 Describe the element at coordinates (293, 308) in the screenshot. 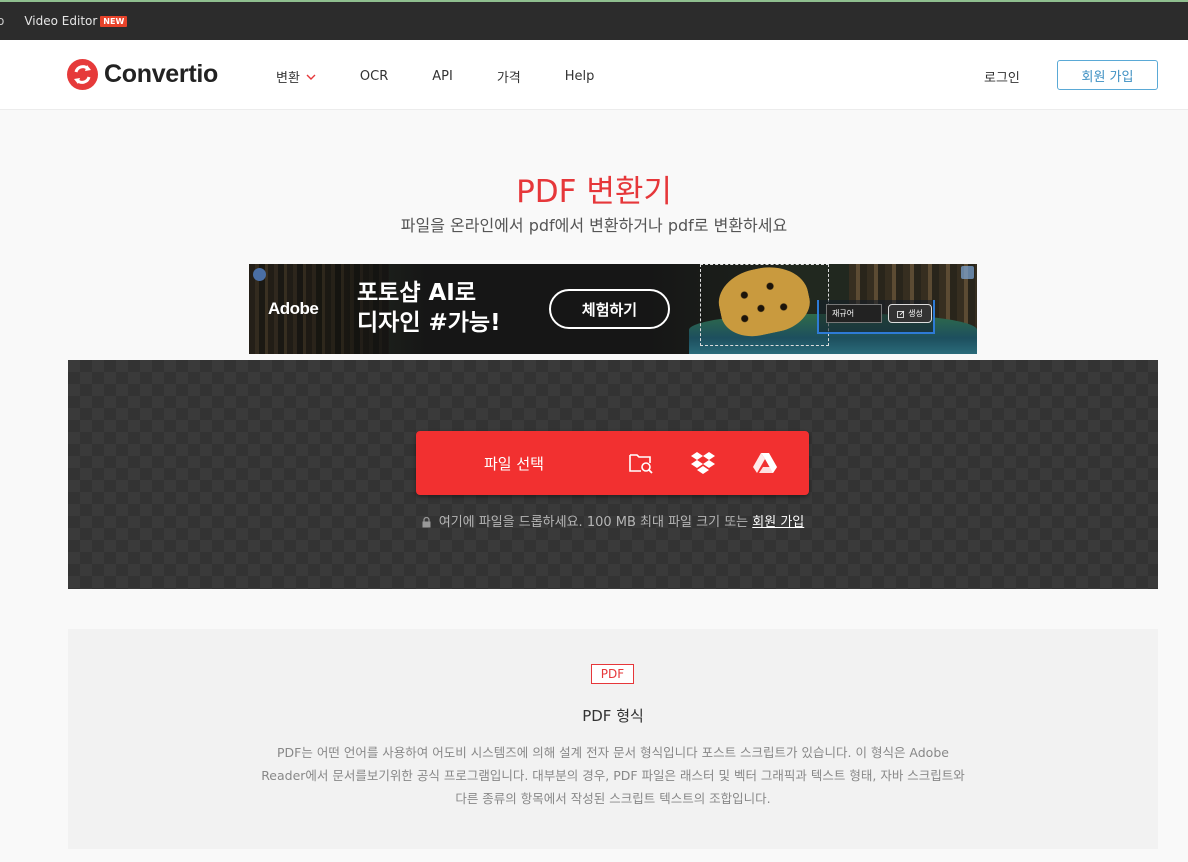

I see `ad-brand: Adobe` at that location.